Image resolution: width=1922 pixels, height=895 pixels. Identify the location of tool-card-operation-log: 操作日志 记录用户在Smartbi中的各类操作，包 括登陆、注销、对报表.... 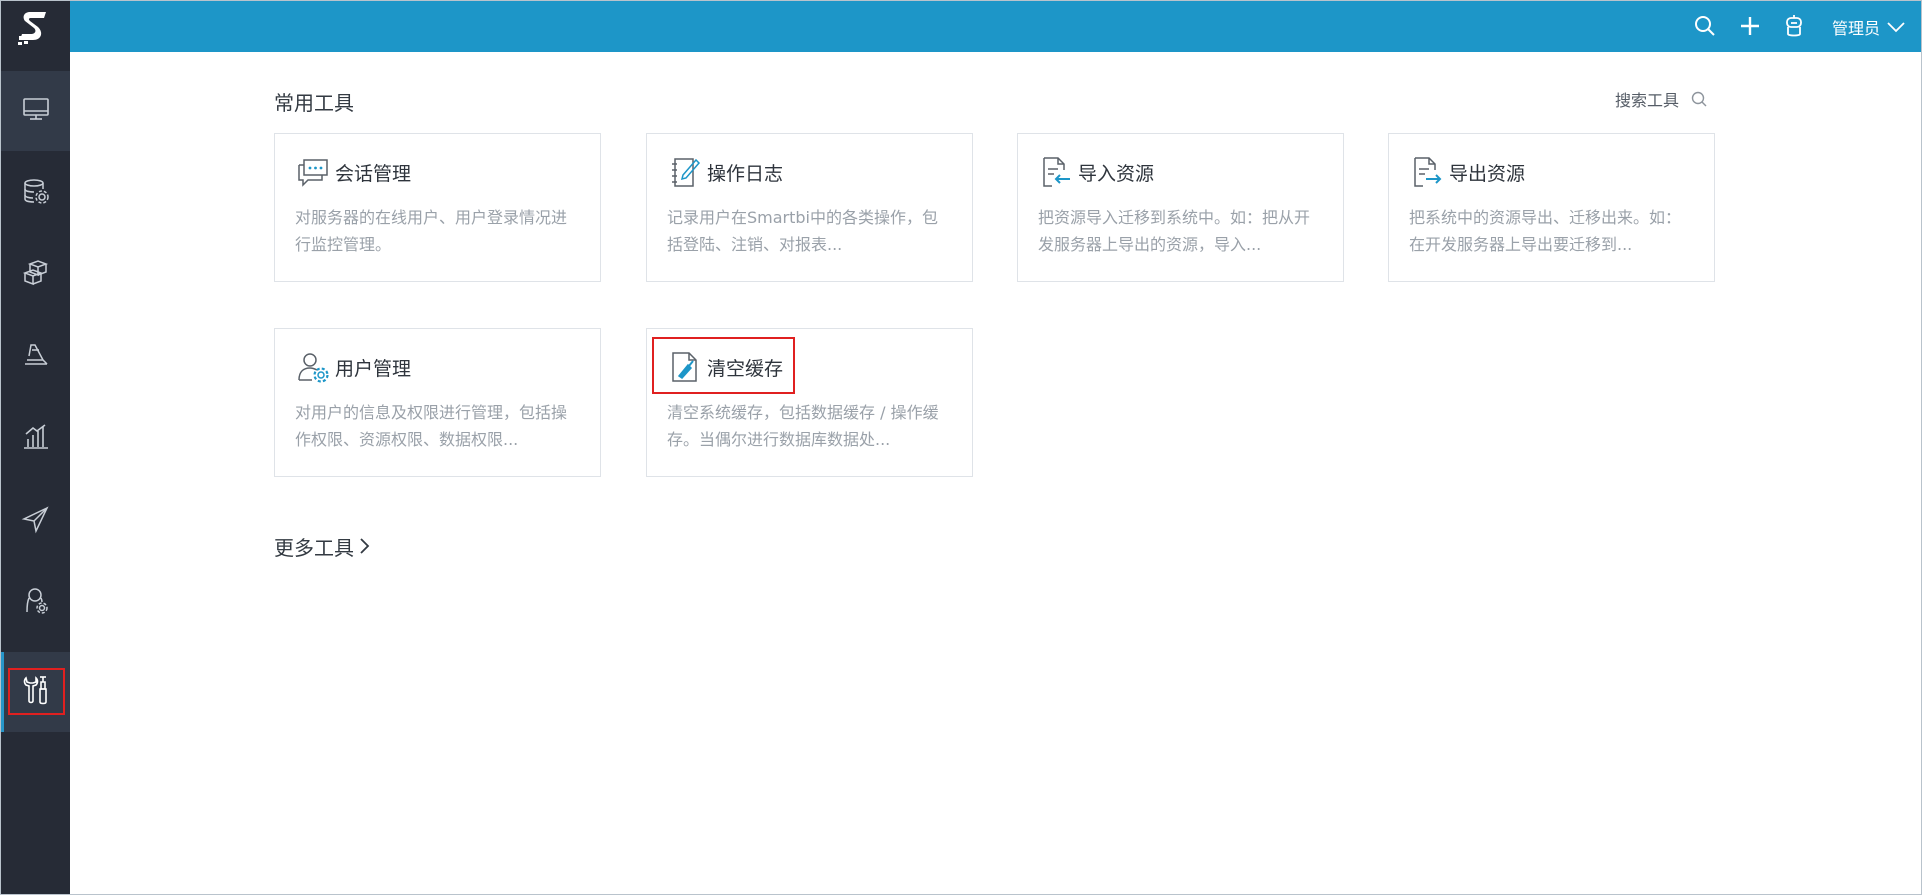
(809, 207).